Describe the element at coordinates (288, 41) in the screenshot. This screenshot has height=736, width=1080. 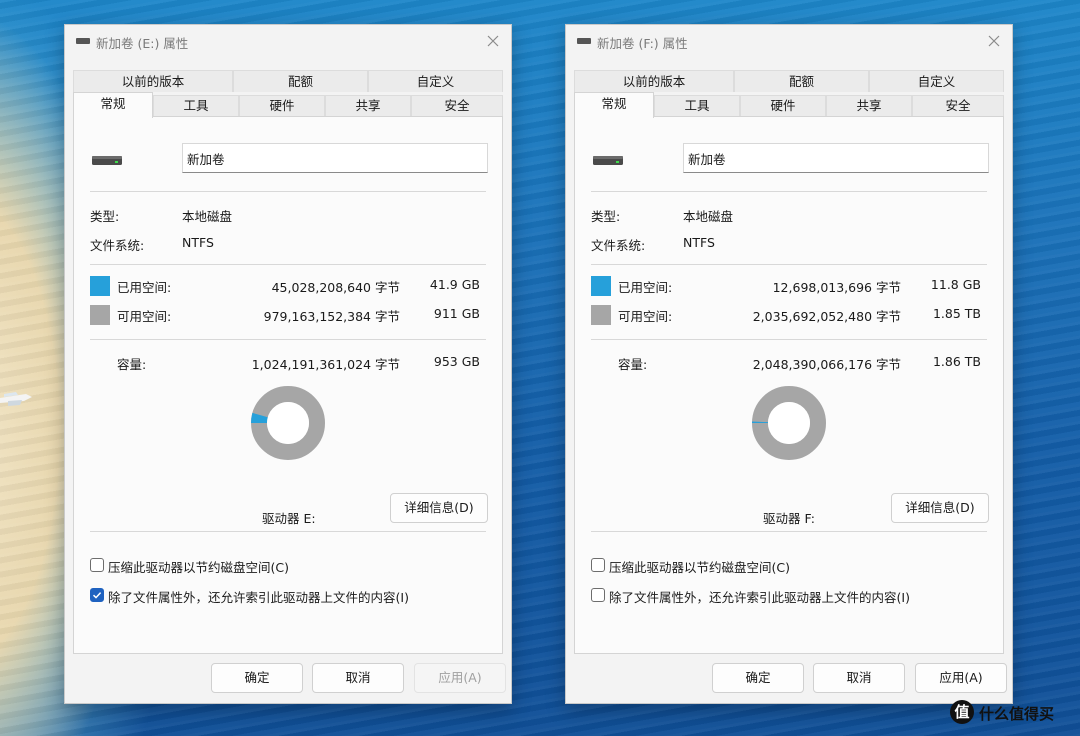
I see `title-bar: 新加卷 (E:) 属性` at that location.